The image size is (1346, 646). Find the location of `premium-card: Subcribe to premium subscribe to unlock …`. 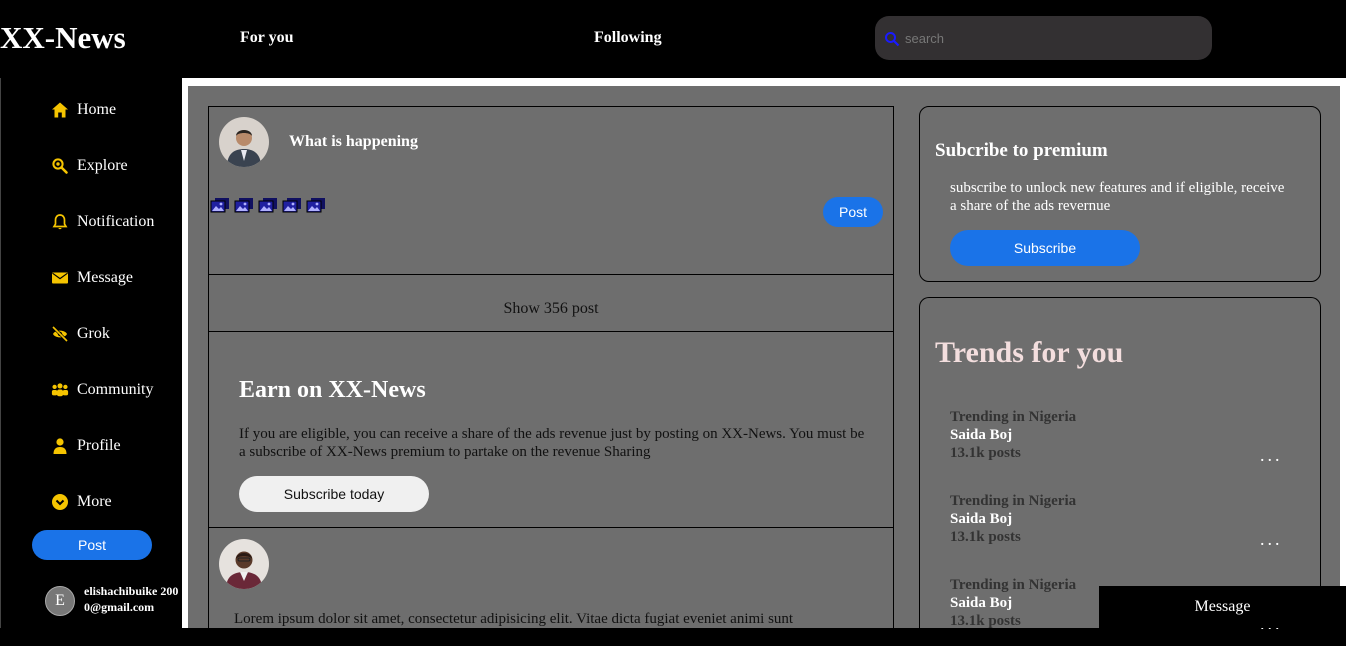

premium-card: Subcribe to premium subscribe to unlock … is located at coordinates (1120, 194).